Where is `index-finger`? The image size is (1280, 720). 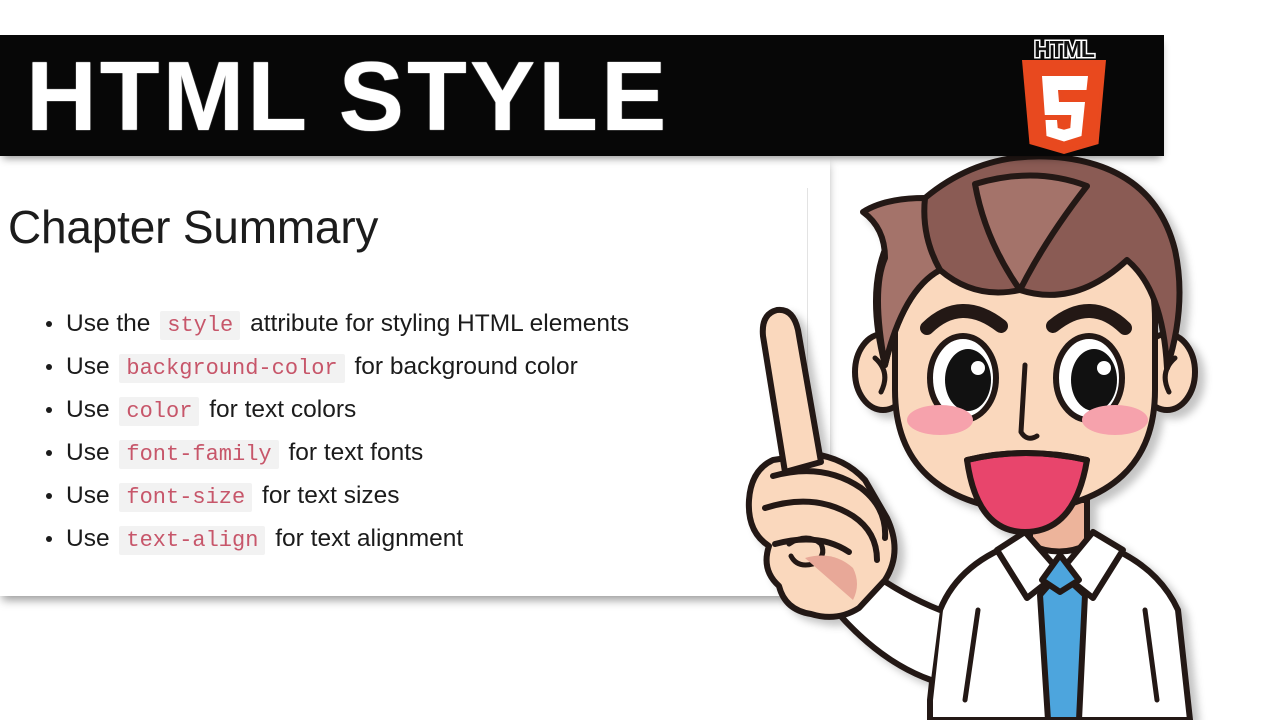 index-finger is located at coordinates (791, 390).